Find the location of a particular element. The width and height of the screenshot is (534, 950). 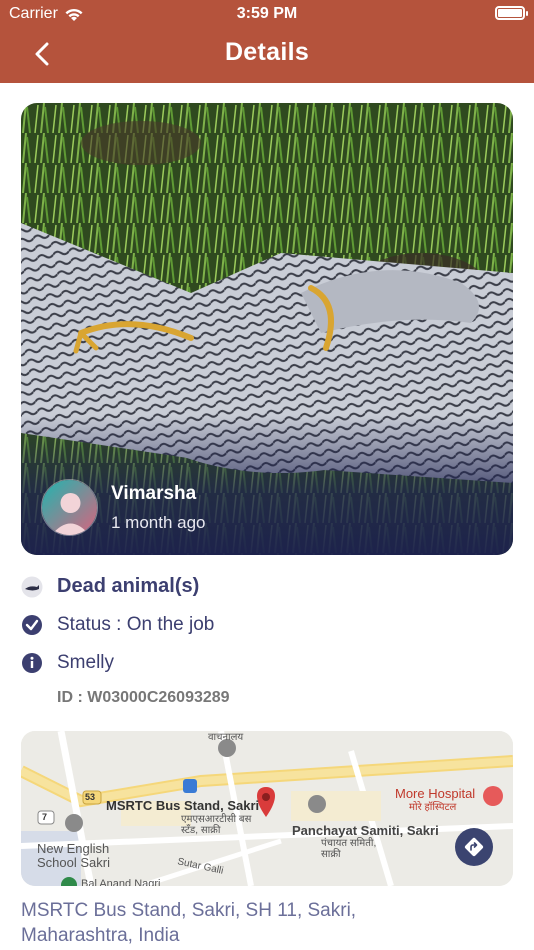

directions-button is located at coordinates (474, 847).